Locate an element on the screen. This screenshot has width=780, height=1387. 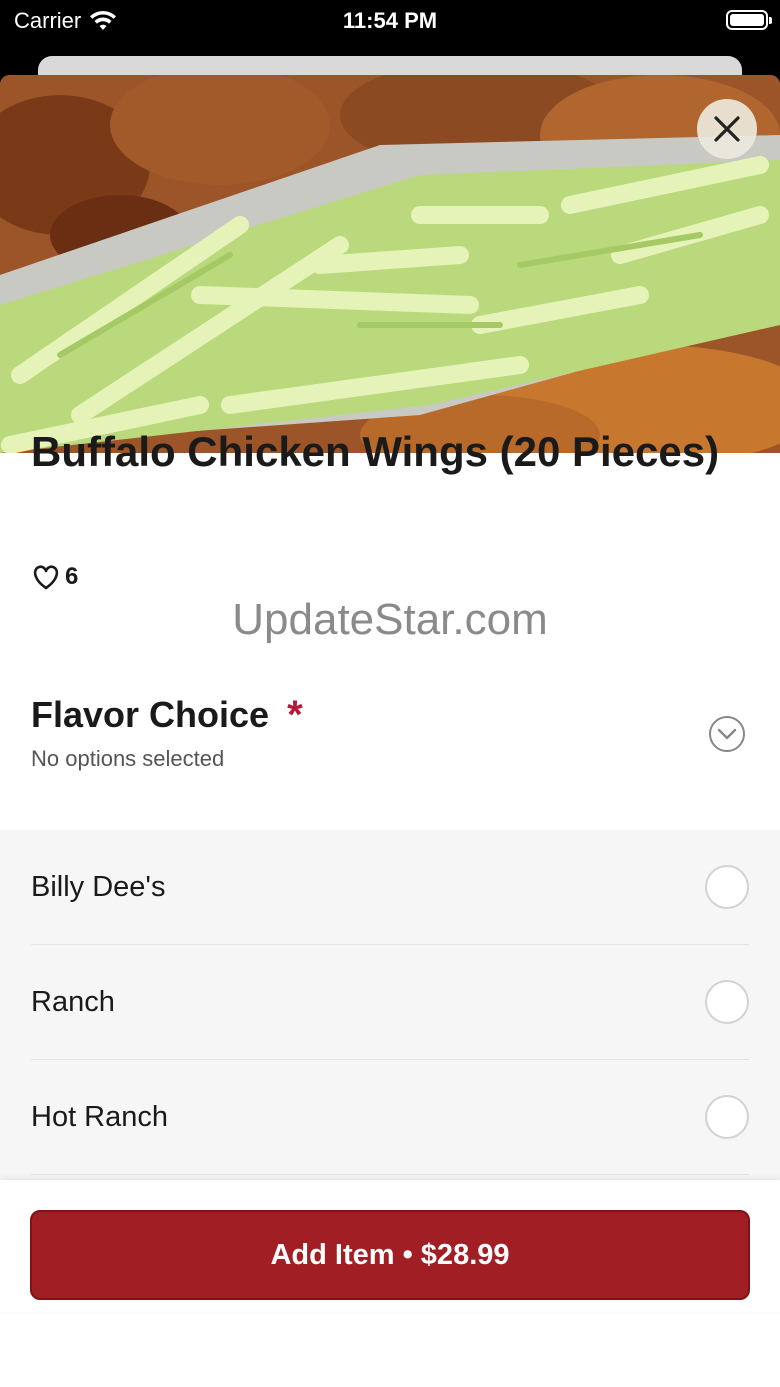
heart-icon is located at coordinates (46, 577).